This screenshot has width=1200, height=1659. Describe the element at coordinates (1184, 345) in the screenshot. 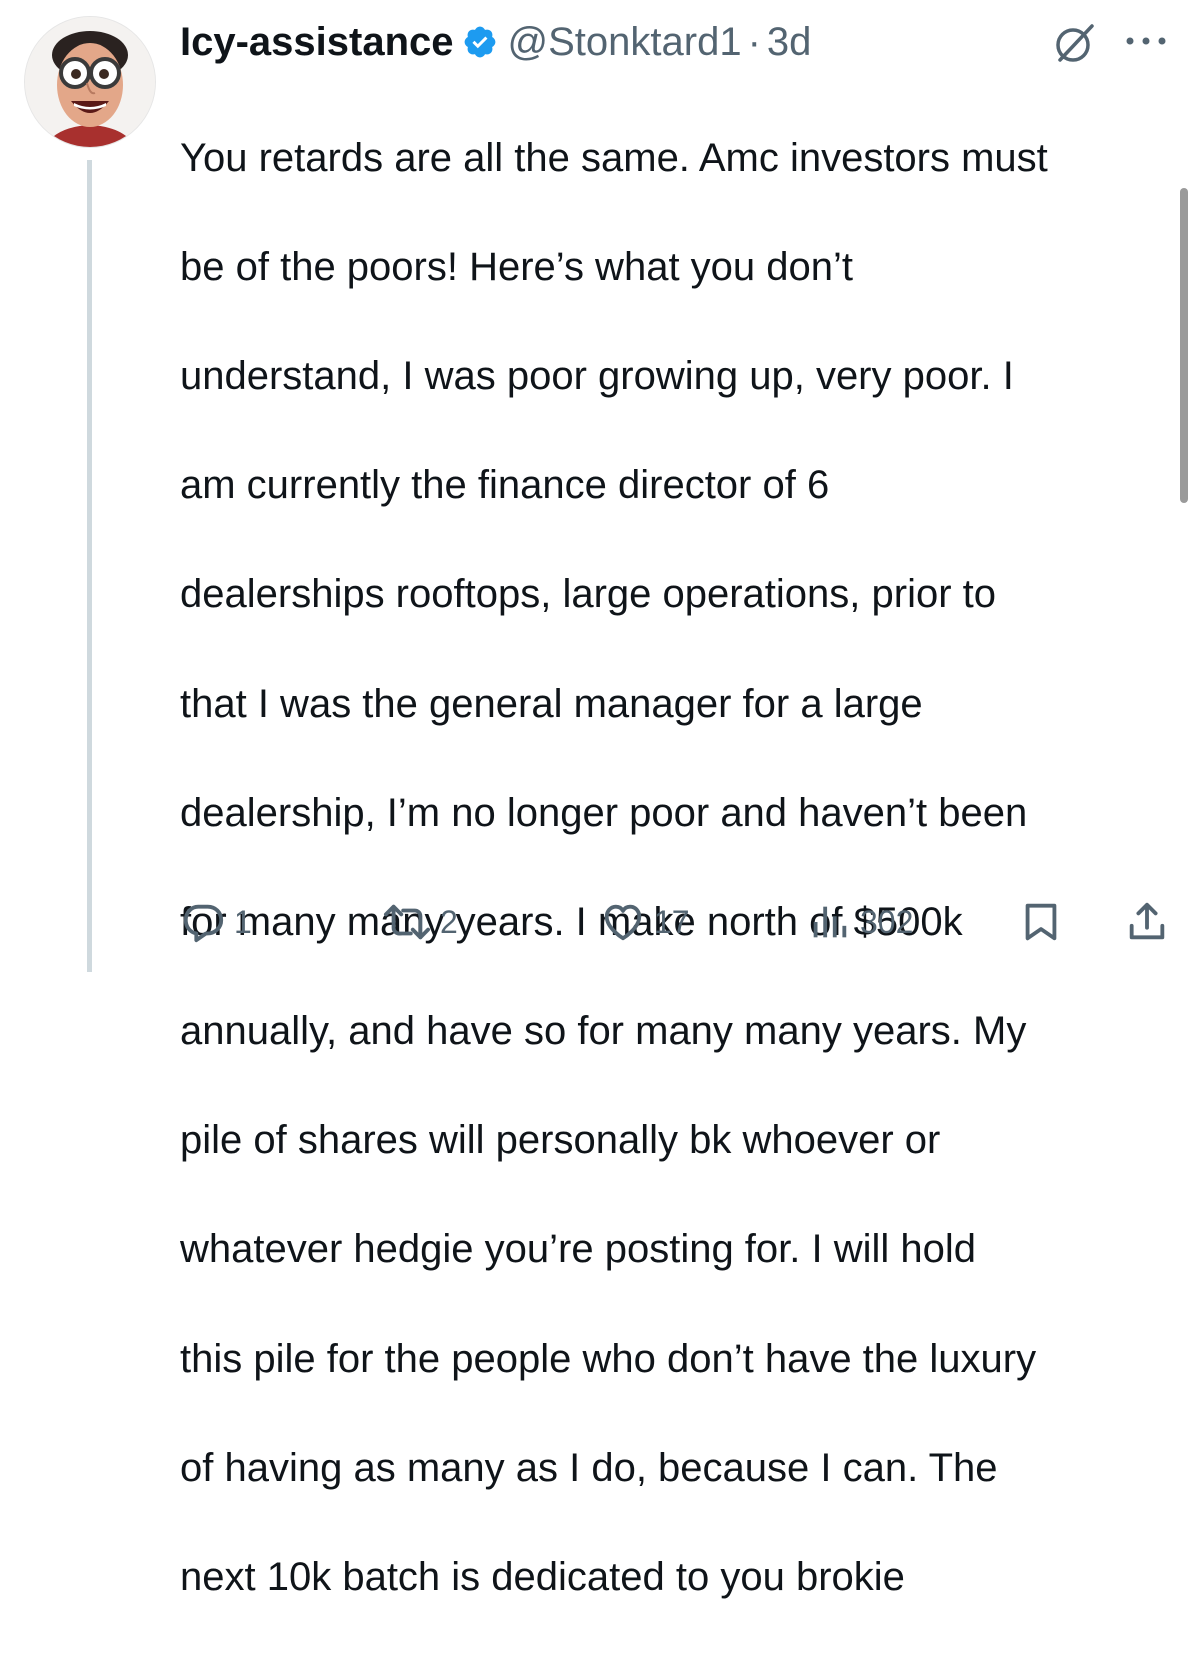

I see `scrollbar` at that location.